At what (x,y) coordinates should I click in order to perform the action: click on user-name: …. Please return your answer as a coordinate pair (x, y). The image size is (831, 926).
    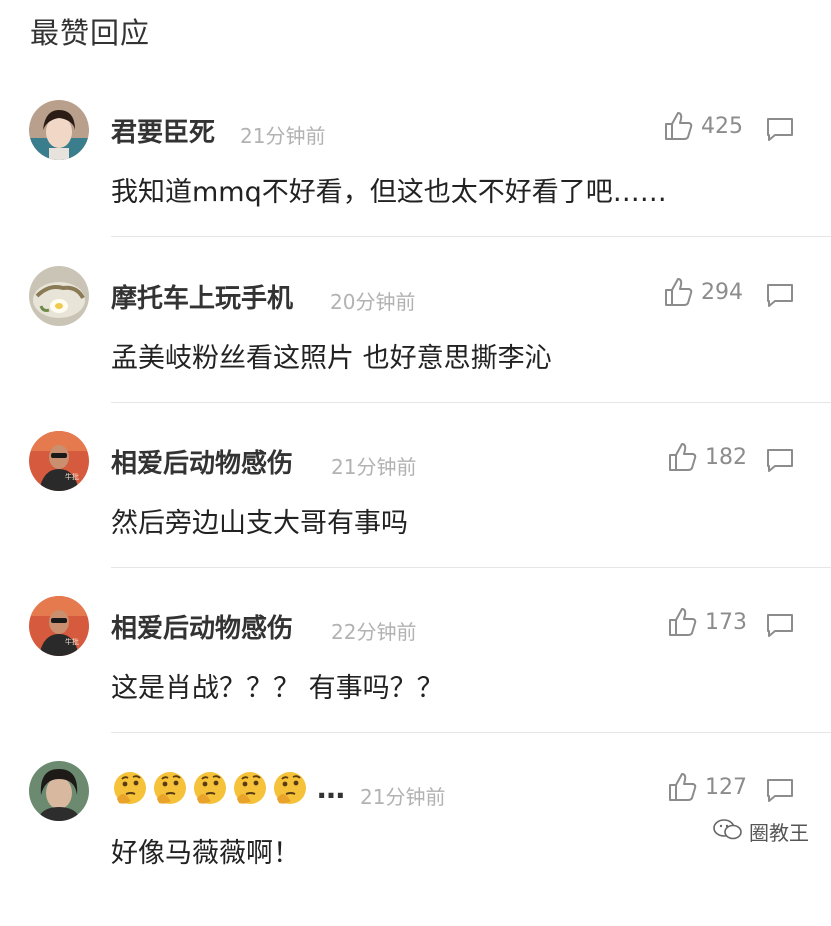
    Looking at the image, I should click on (229, 788).